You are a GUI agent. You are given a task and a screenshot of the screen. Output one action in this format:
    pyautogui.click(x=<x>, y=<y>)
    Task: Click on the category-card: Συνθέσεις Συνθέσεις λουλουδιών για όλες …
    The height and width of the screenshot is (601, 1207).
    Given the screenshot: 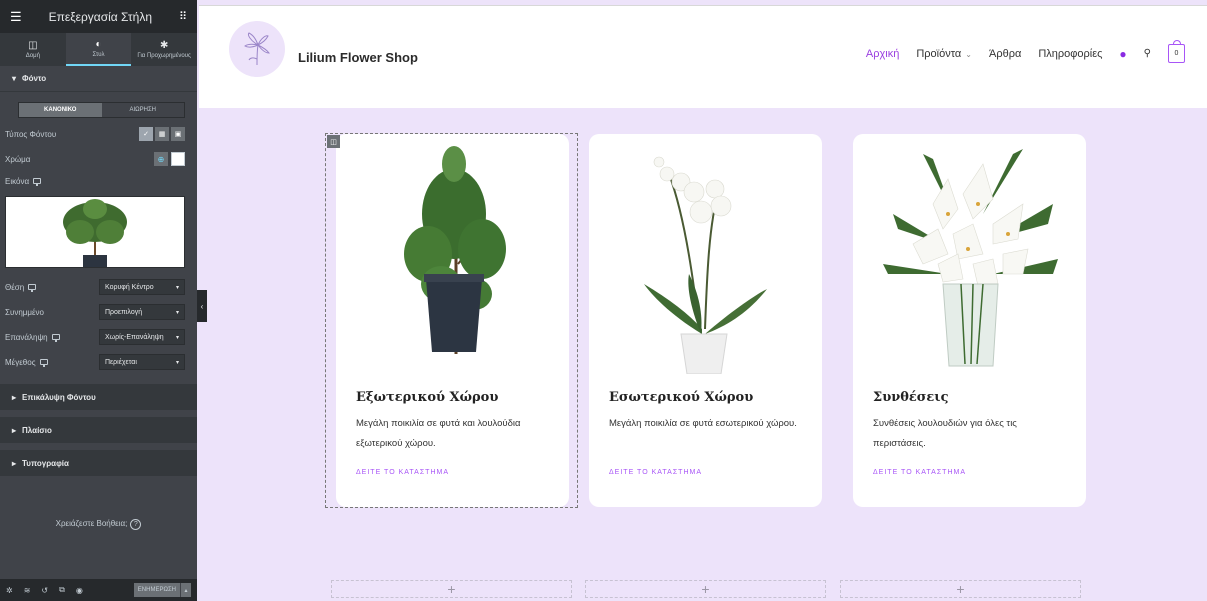 What is the action you would take?
    pyautogui.click(x=969, y=320)
    